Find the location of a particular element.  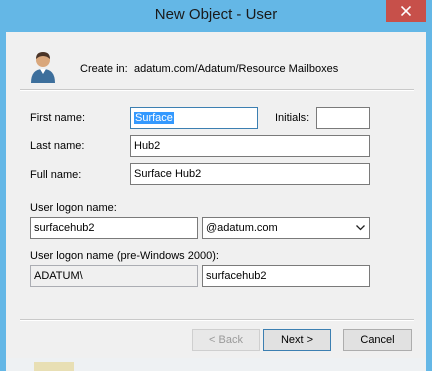

create-in-path: adatum.com/Adatum/Resource Mailboxes is located at coordinates (236, 69).